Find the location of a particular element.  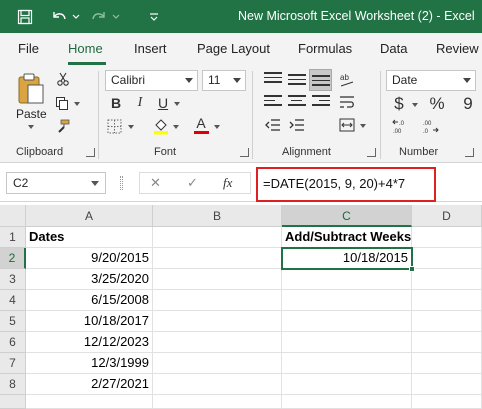

merge-center-icon is located at coordinates (347, 125).